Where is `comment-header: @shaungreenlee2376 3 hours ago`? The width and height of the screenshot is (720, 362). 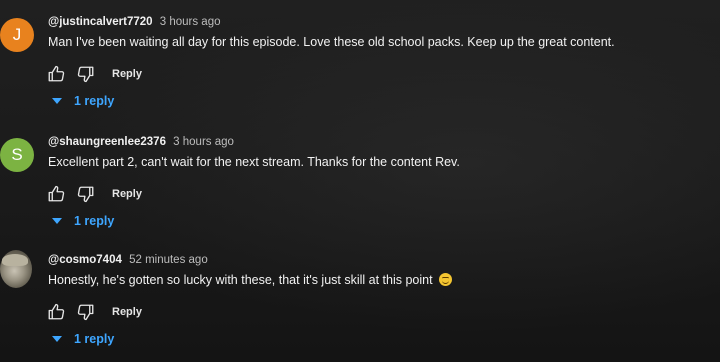
comment-header: @shaungreenlee2376 3 hours ago is located at coordinates (141, 142).